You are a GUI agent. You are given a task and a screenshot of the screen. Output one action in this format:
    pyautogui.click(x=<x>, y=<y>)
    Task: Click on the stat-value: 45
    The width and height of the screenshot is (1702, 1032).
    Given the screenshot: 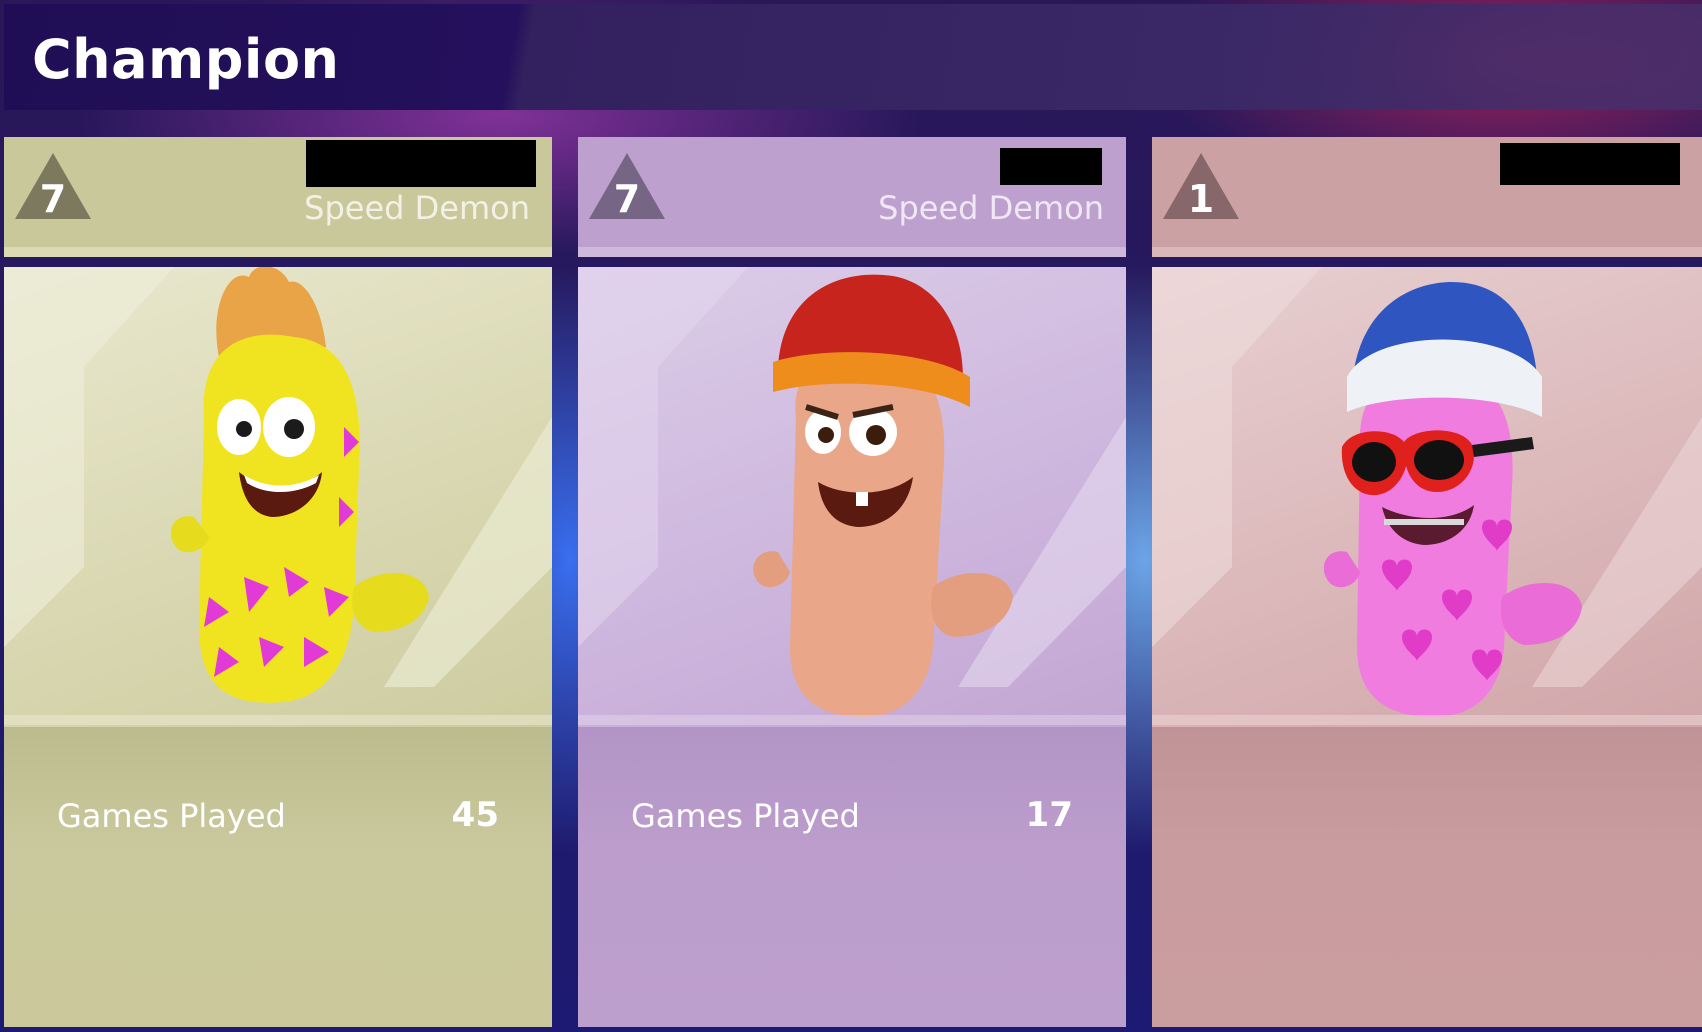 What is the action you would take?
    pyautogui.click(x=475, y=815)
    